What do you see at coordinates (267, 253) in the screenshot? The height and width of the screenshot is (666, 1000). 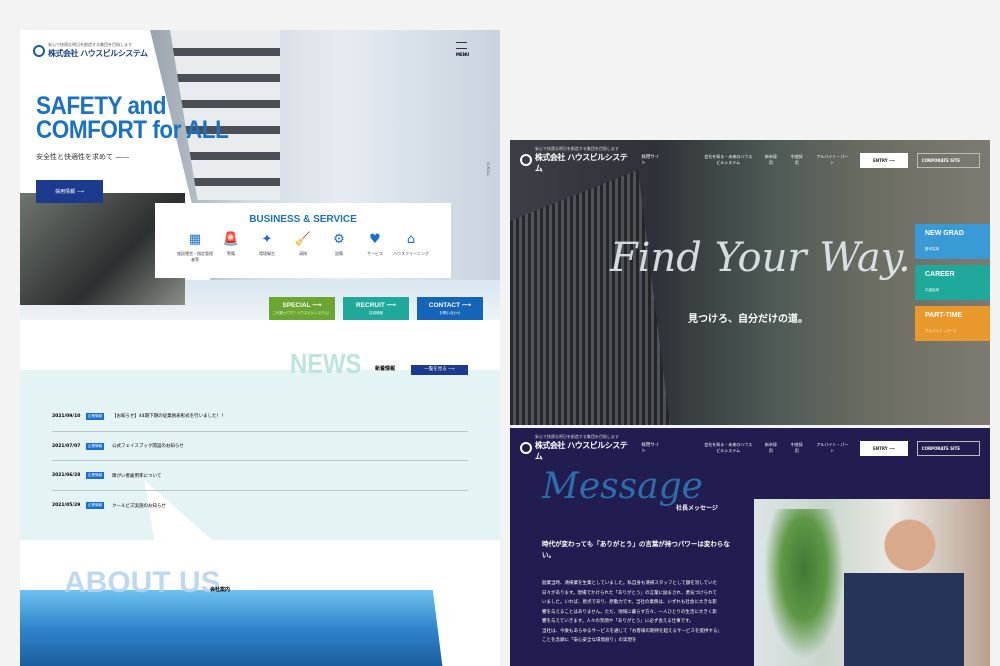 I see `business-item-label: 環境衛生` at bounding box center [267, 253].